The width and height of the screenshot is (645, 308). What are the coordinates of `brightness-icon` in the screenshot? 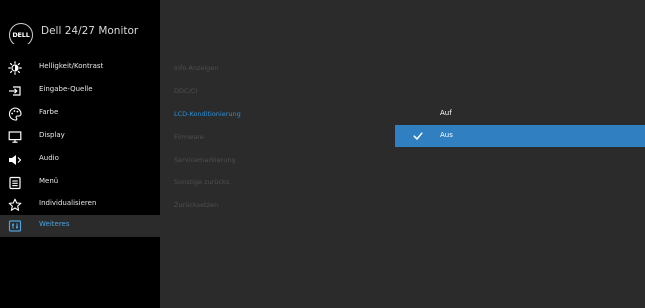 It's located at (15, 68).